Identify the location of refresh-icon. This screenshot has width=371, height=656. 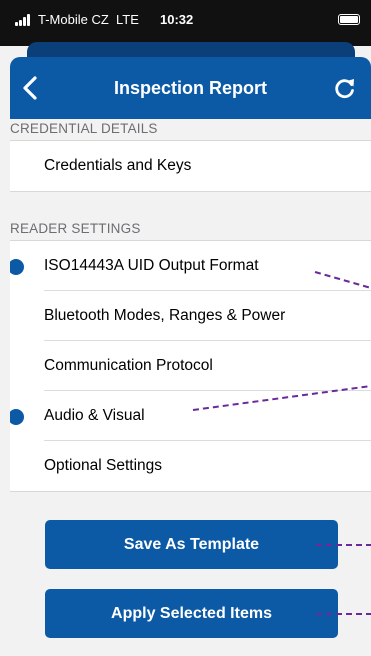
(344, 89).